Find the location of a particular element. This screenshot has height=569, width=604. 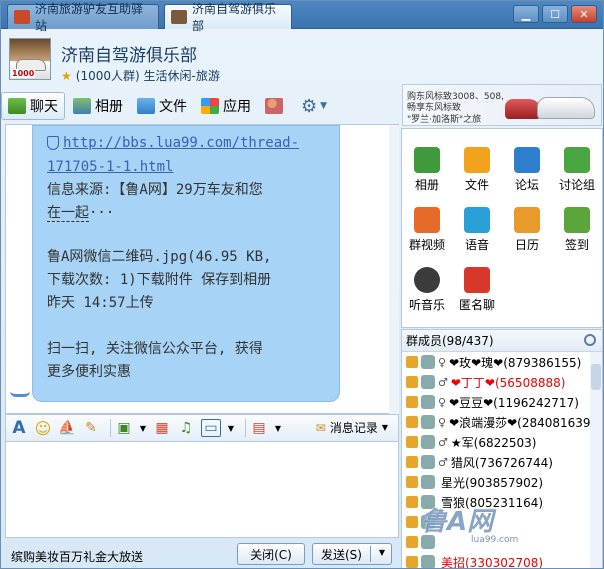

app-label: 语音 is located at coordinates (476, 245).